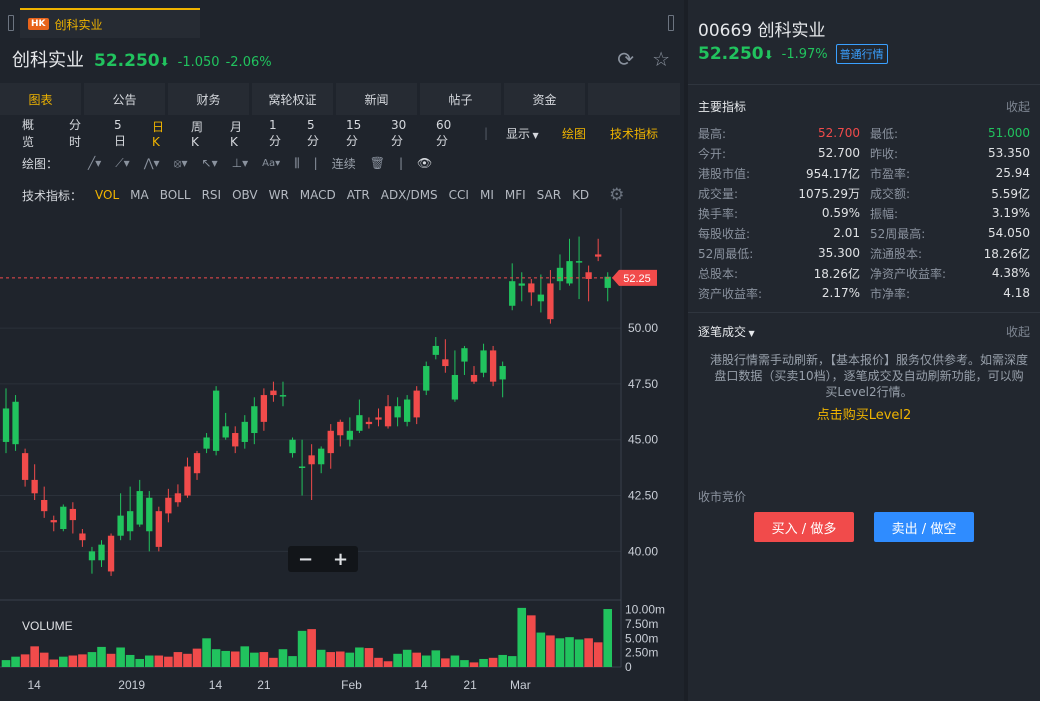 This screenshot has width=1040, height=701. What do you see at coordinates (580, 195) in the screenshot?
I see `indicator-kd: KD` at bounding box center [580, 195].